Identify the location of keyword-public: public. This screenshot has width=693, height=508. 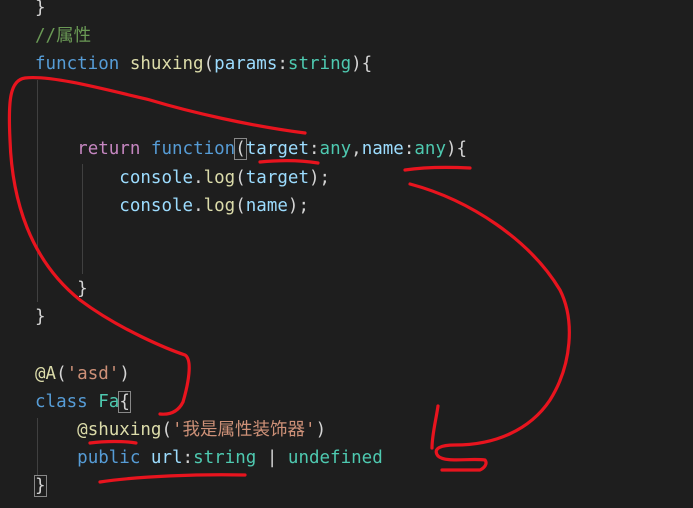
(109, 458).